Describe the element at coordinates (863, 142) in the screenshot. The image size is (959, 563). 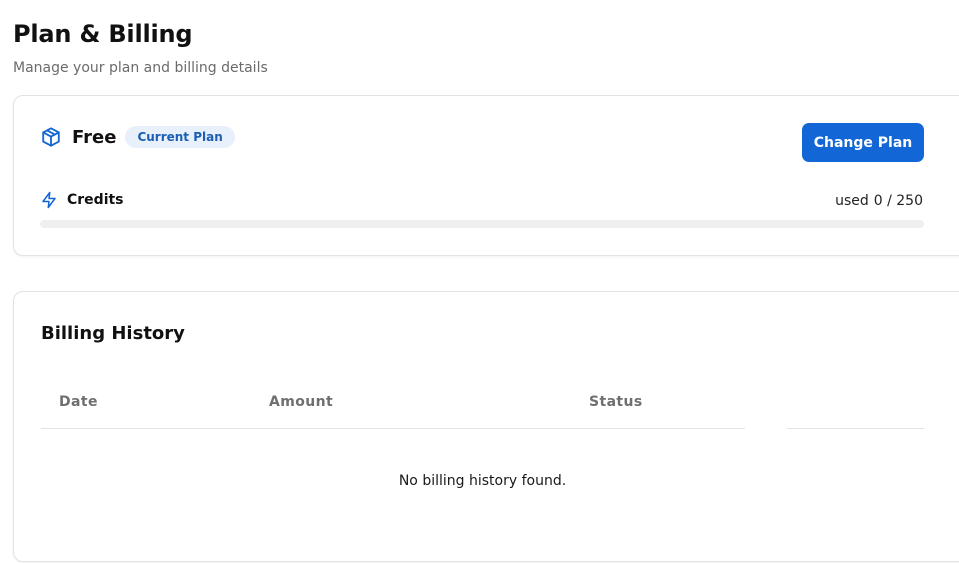
I see `change-plan-button: Change Plan` at that location.